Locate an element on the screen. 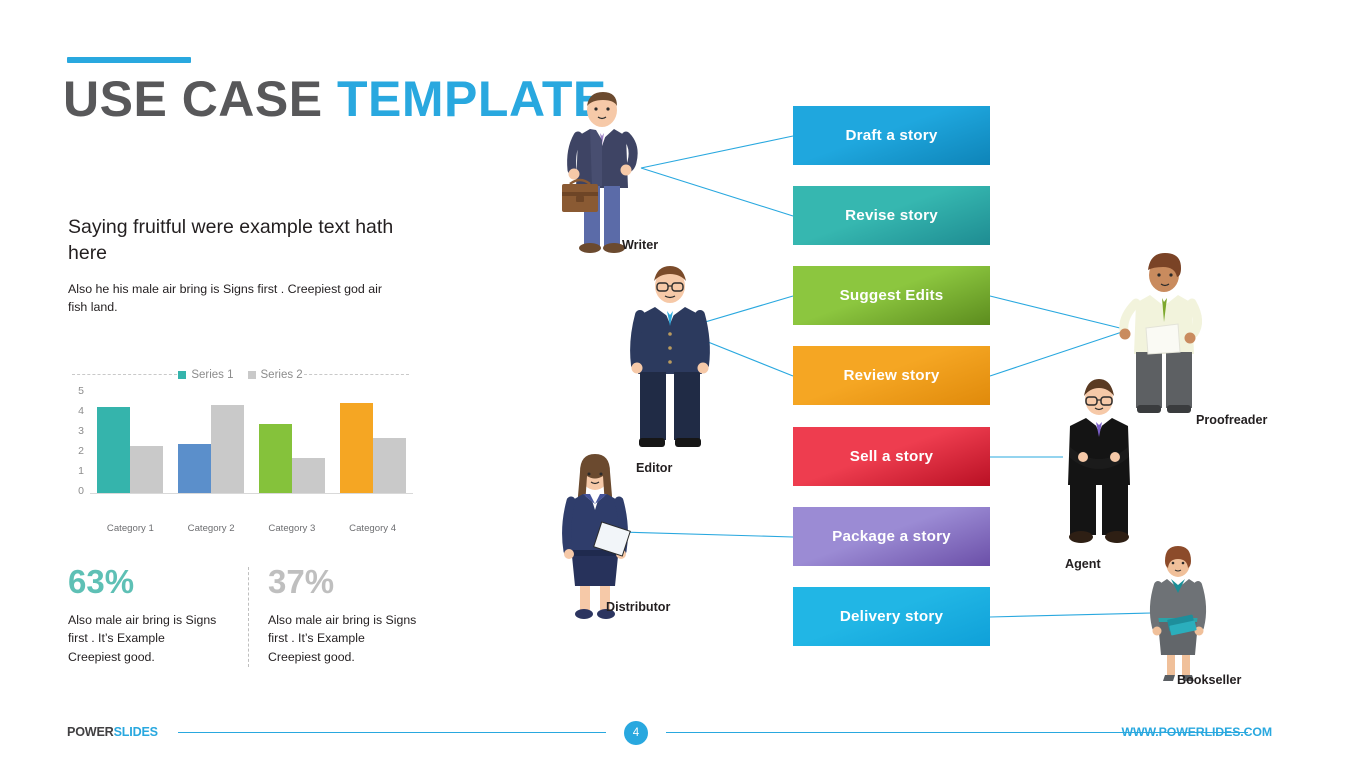 The height and width of the screenshot is (767, 1365). footer-logo: POWERSLIDES is located at coordinates (112, 732).